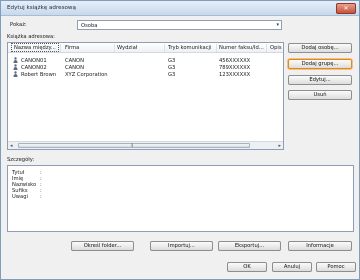 This screenshot has height=280, width=360. I want to click on title-bar: Edytuj książkę adresową ✕, so click(180, 8).